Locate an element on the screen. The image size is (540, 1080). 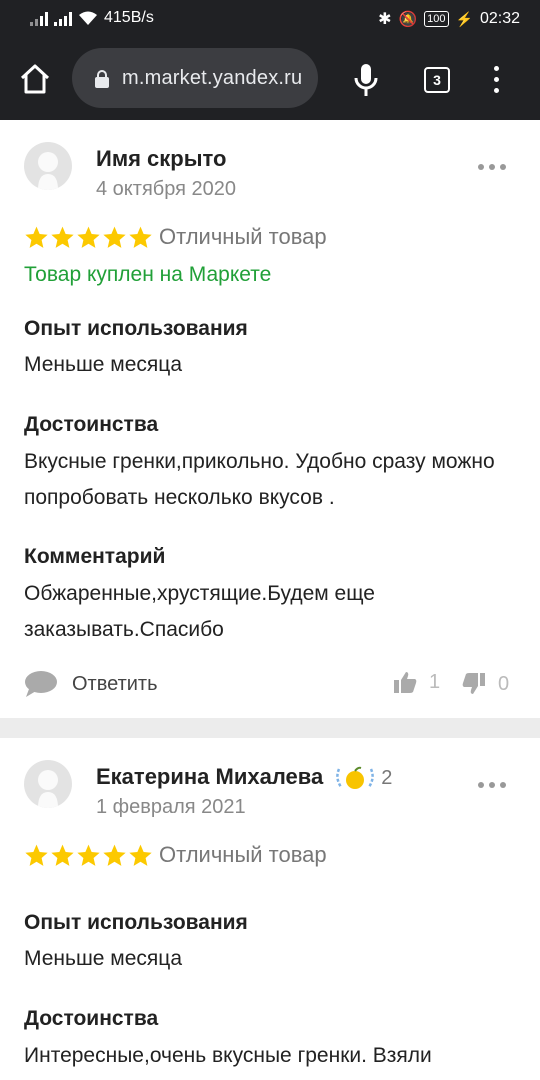
charging-icon: ⚡ is located at coordinates (464, 18).